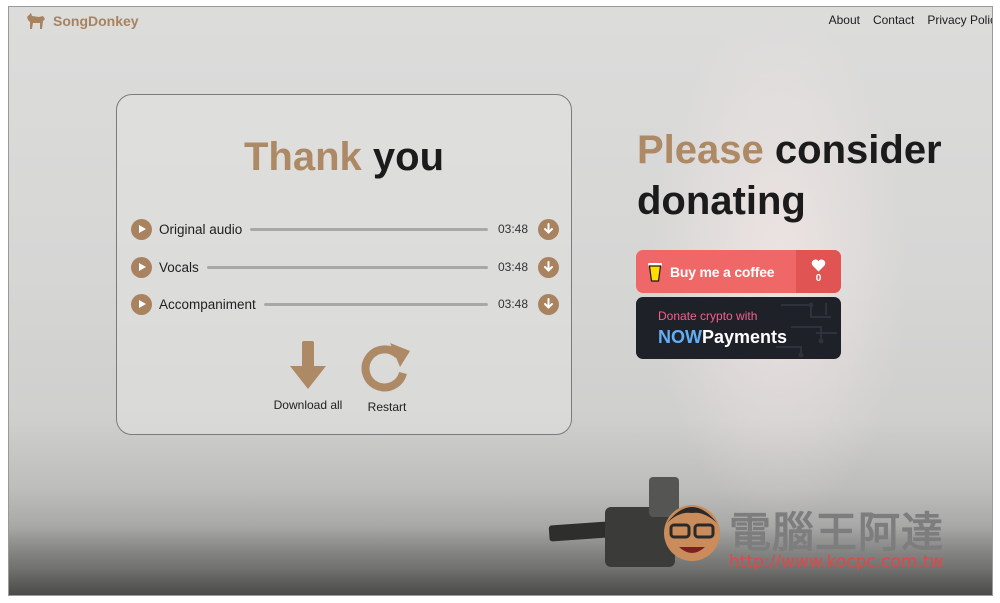  What do you see at coordinates (708, 316) in the screenshot?
I see `crypto-caption: Donate crypto with` at bounding box center [708, 316].